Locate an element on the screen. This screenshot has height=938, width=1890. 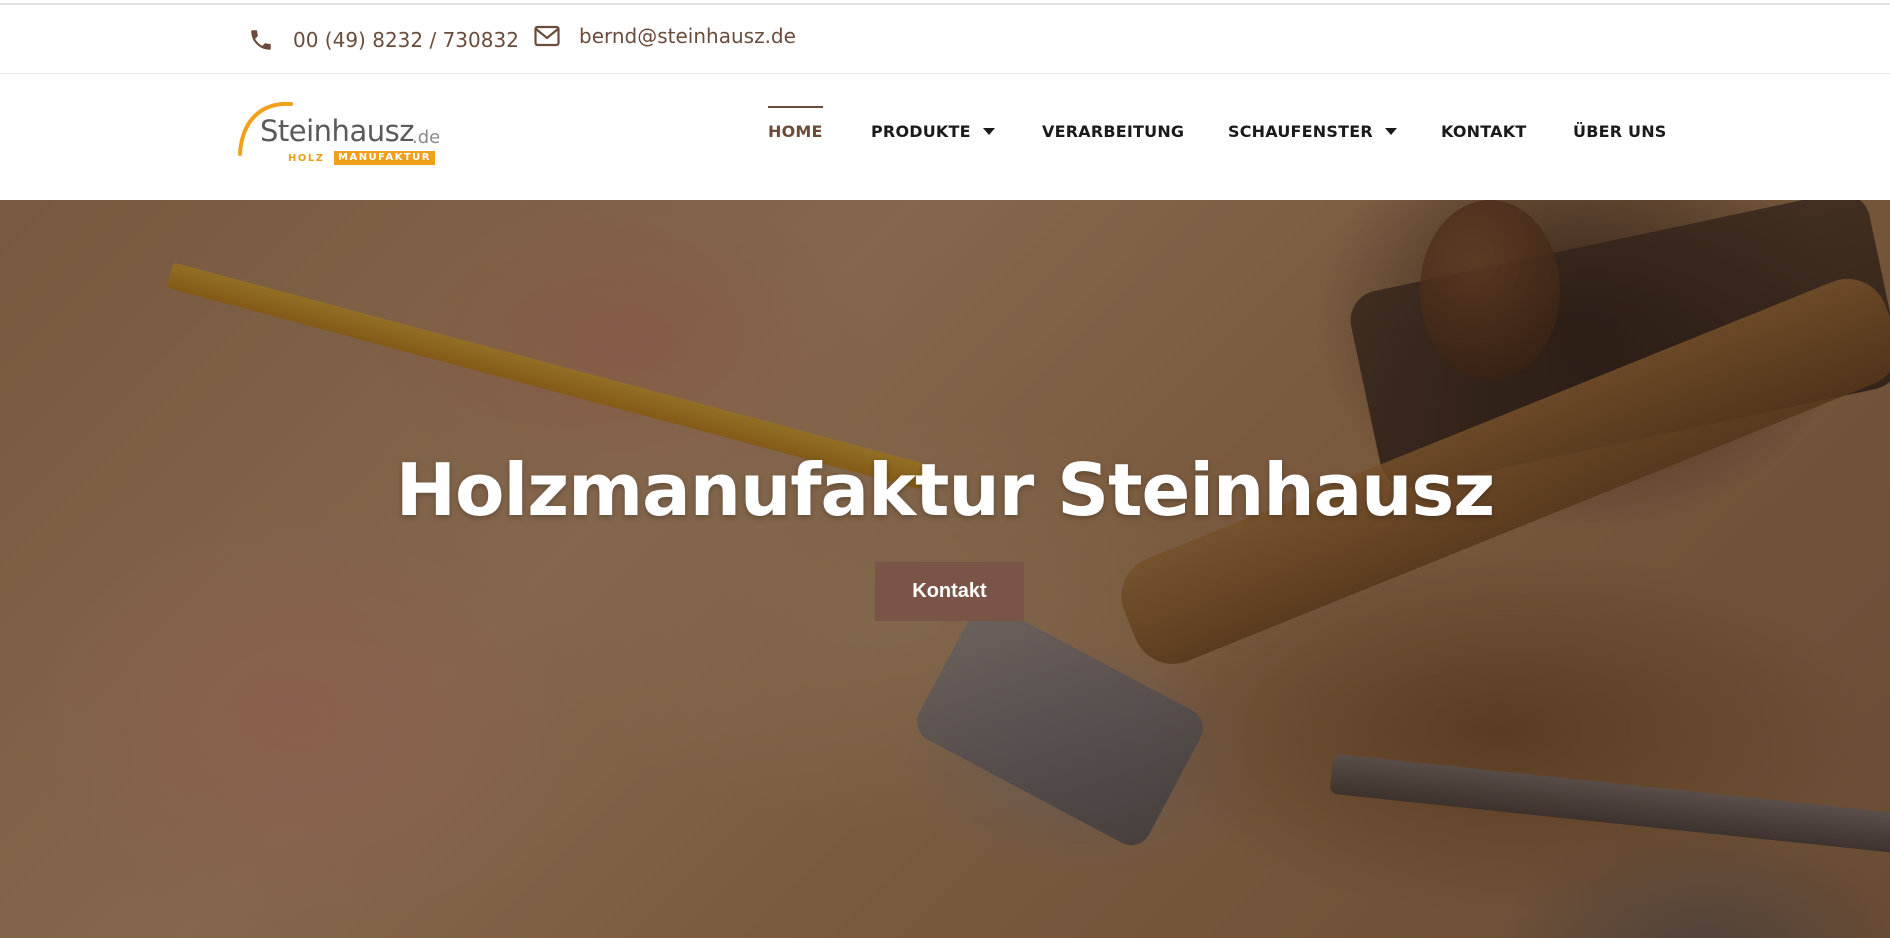
email-address: bernd@steinhausz.de is located at coordinates (687, 36).